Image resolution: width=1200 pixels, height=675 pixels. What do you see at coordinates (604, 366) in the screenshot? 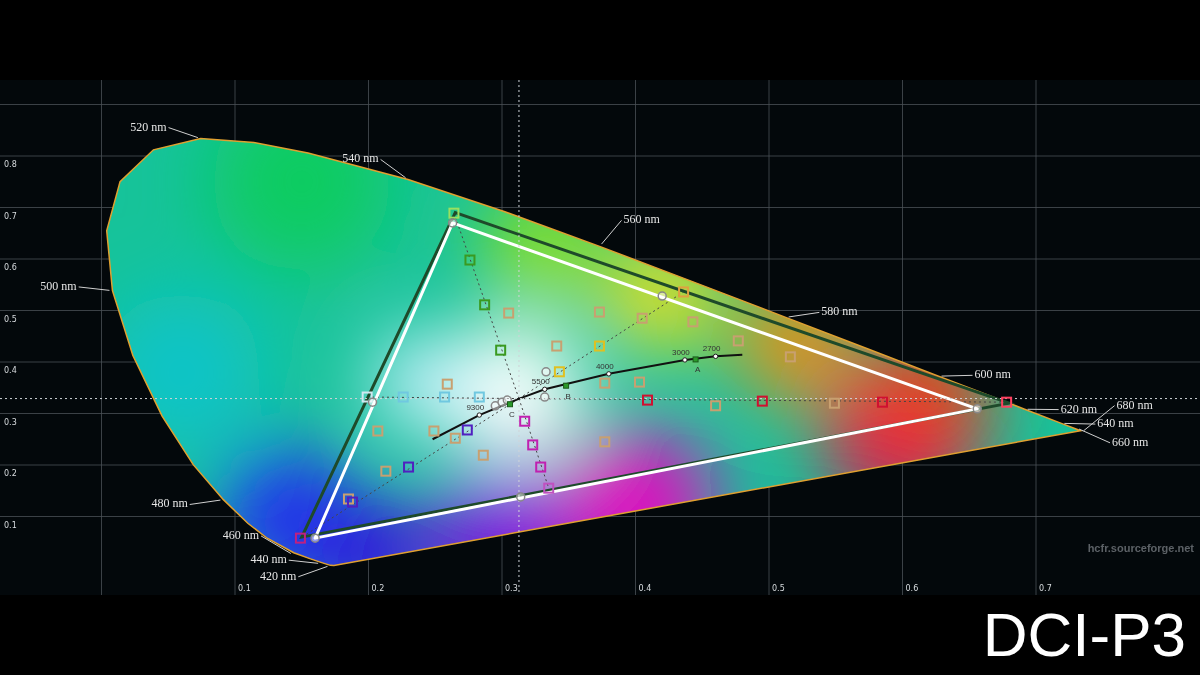
I see `temperature-label: 4000` at bounding box center [604, 366].